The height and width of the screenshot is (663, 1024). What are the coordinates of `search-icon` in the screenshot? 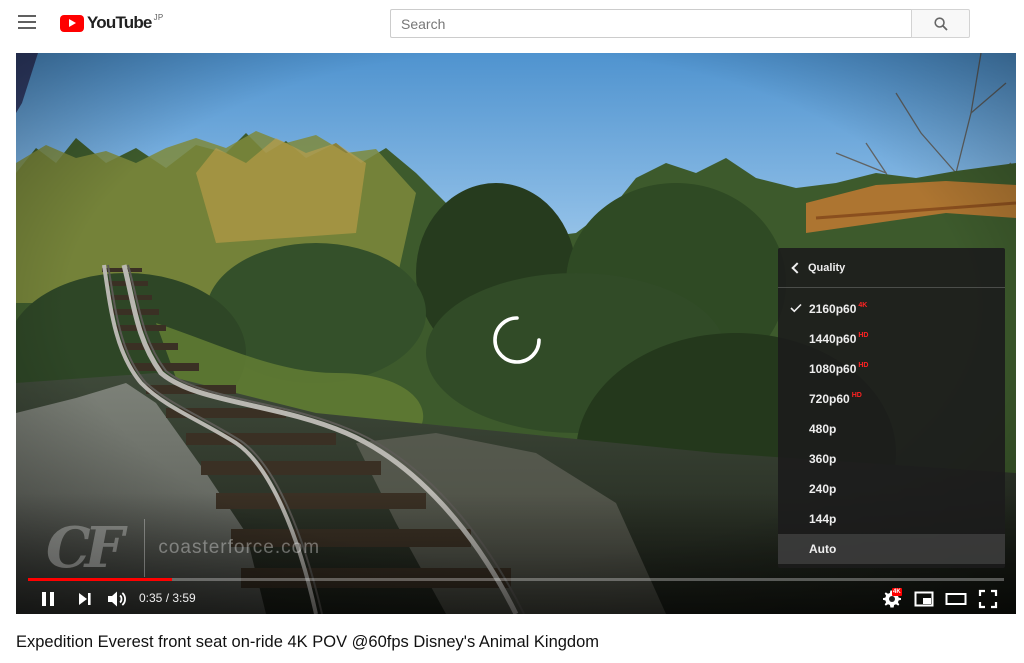 It's located at (941, 24).